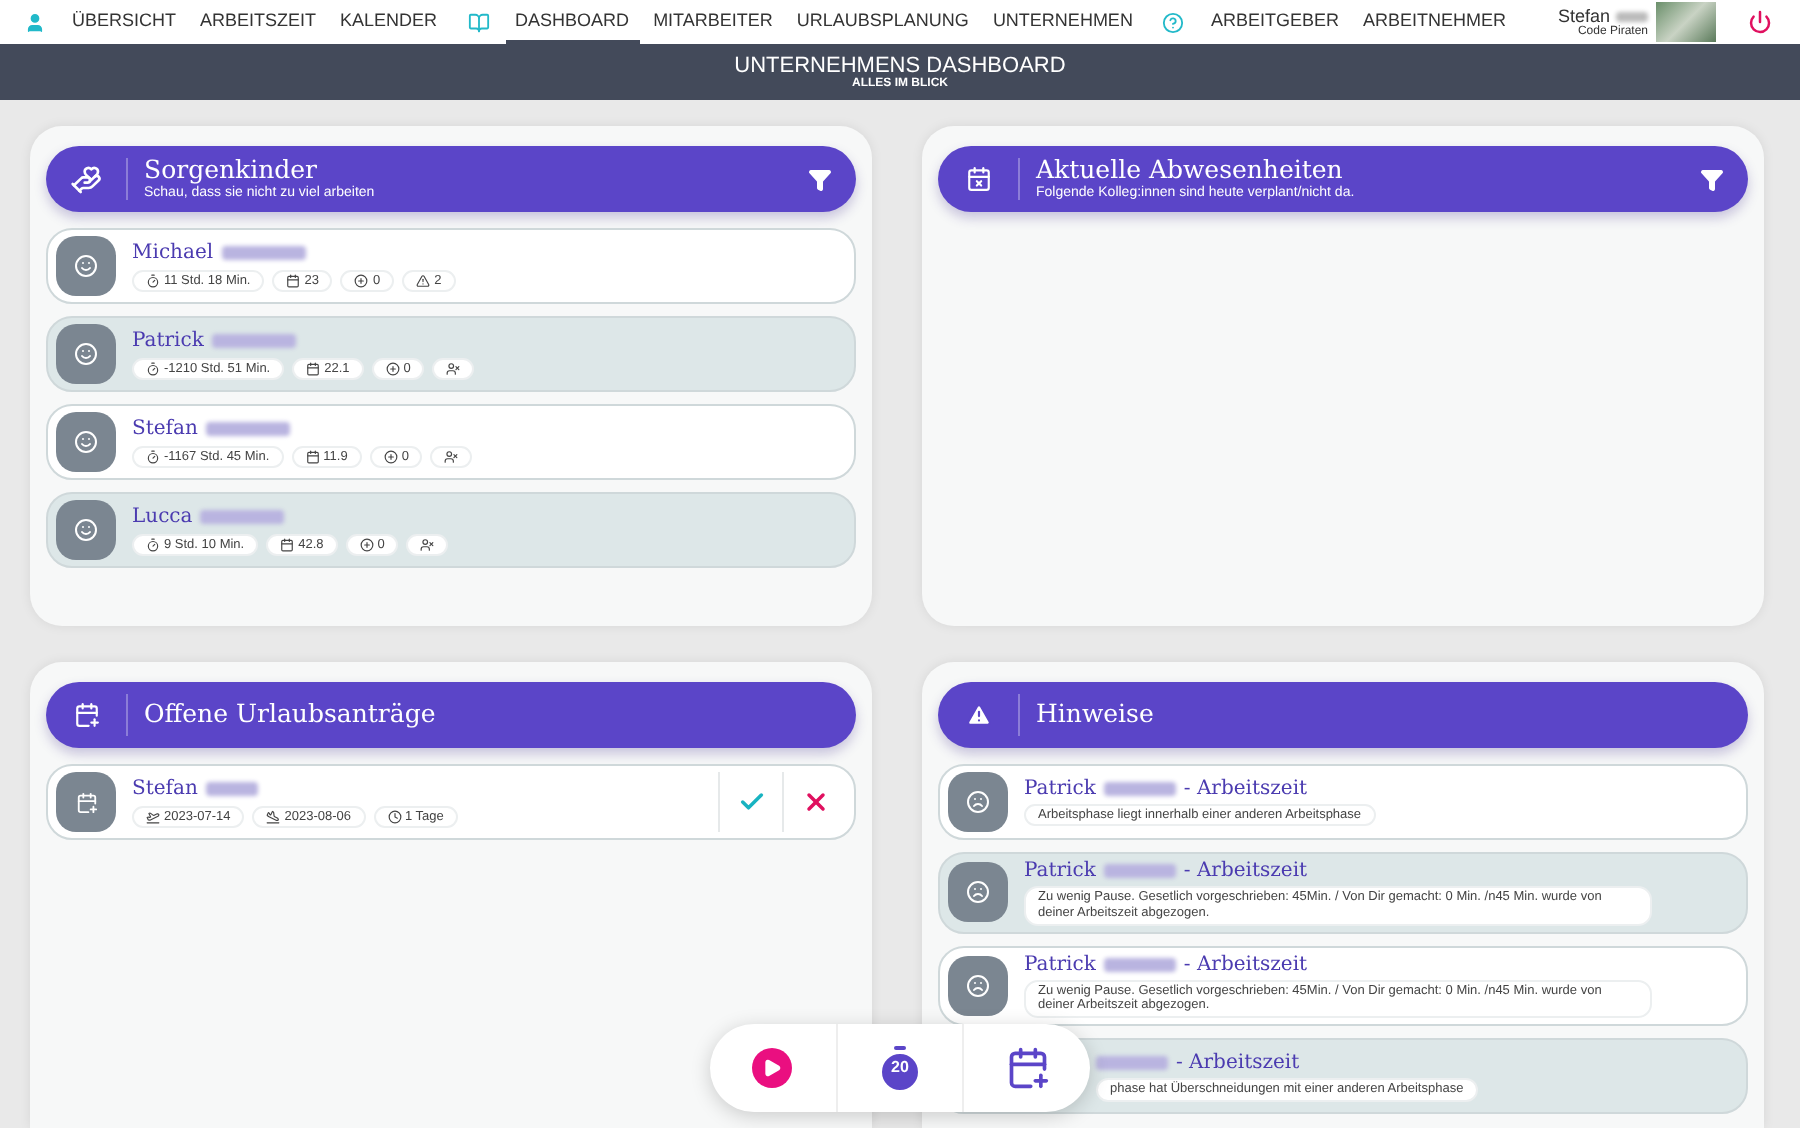 This screenshot has height=1128, width=1800. Describe the element at coordinates (173, 252) in the screenshot. I see `employee-name: Michael` at that location.